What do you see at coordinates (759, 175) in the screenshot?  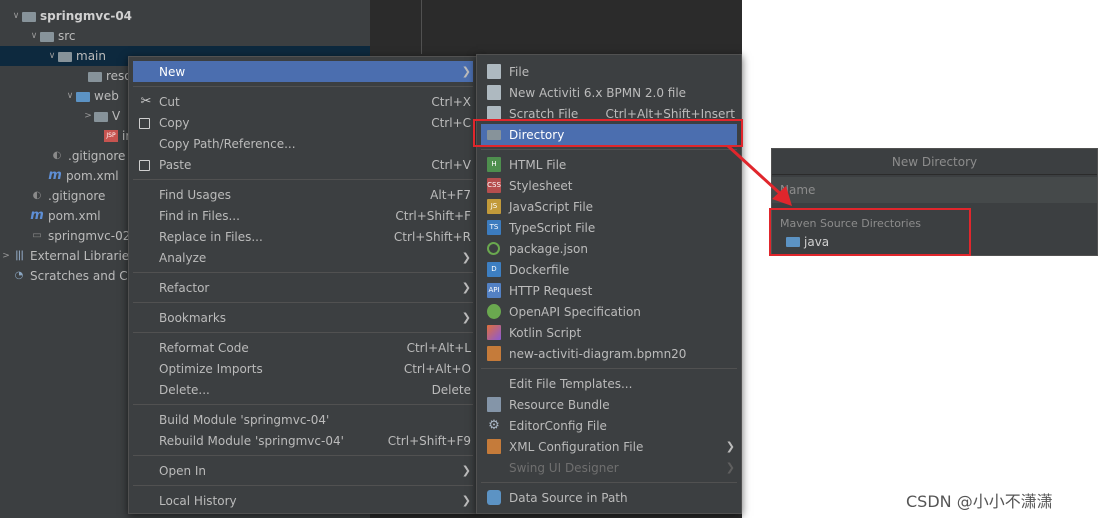 I see `annotation-arrow` at bounding box center [759, 175].